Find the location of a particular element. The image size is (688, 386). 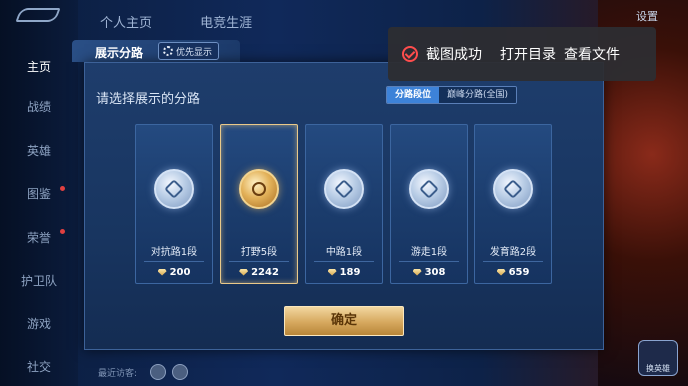

lane-card-score: 200 is located at coordinates (174, 272).